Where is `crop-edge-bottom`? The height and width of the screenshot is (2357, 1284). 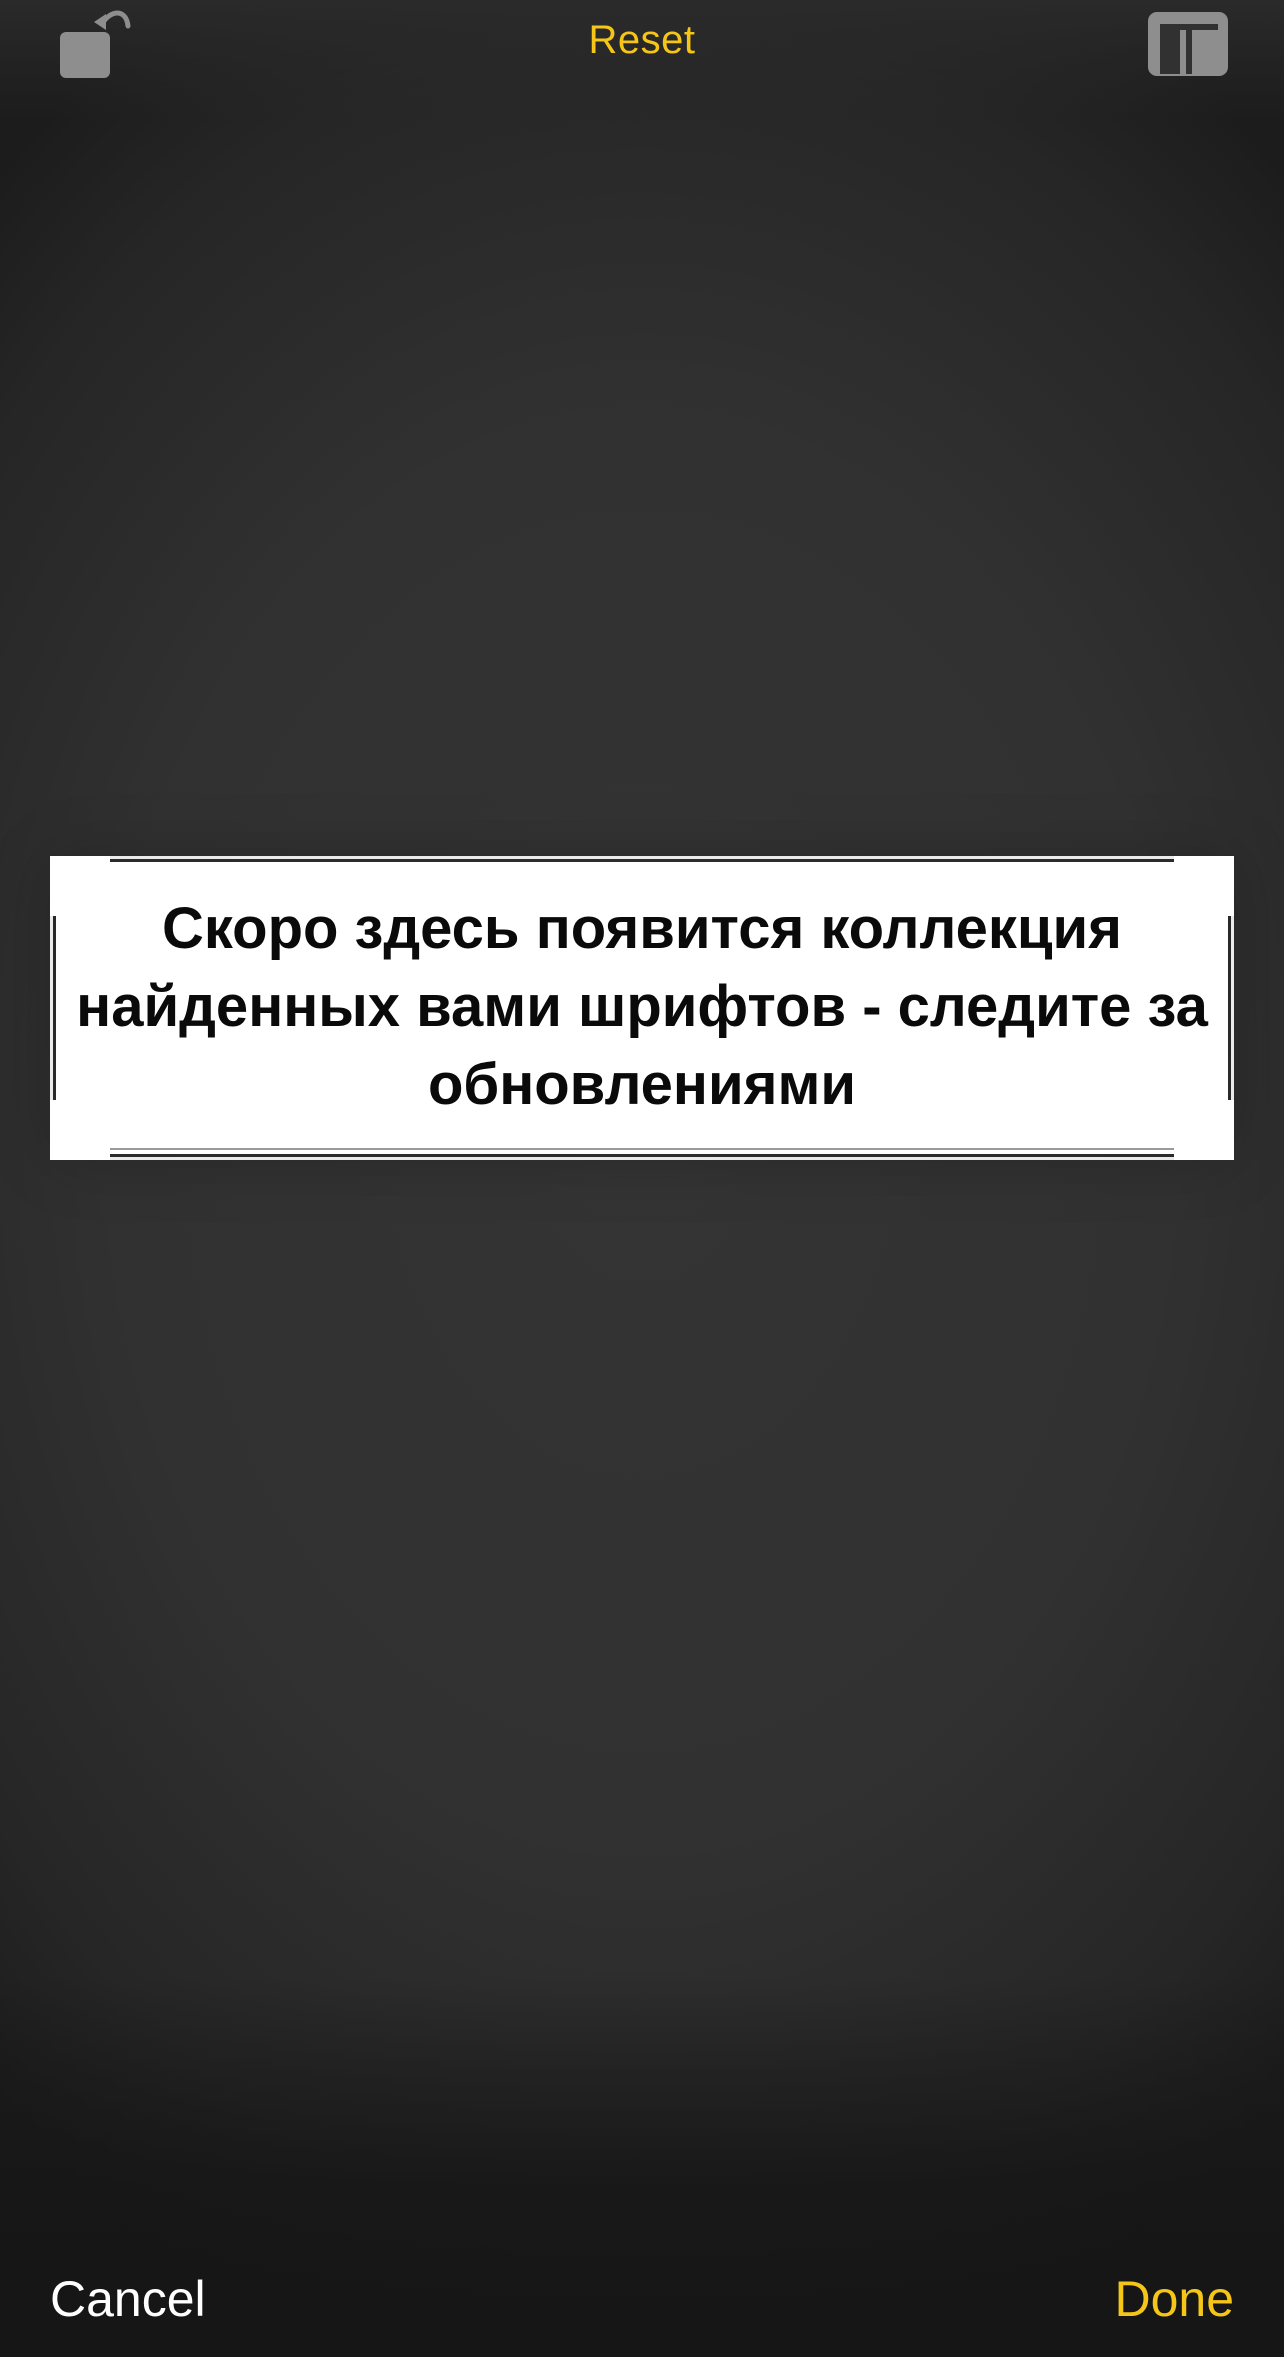
crop-edge-bottom is located at coordinates (642, 1158).